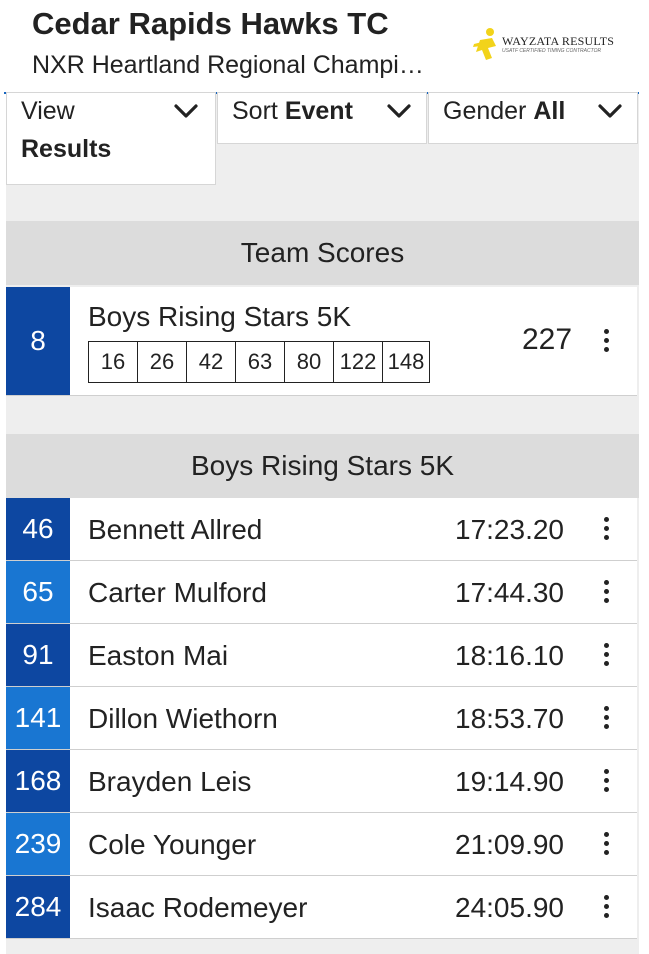 This screenshot has width=649, height=954. I want to click on team-place: 8, so click(38, 341).